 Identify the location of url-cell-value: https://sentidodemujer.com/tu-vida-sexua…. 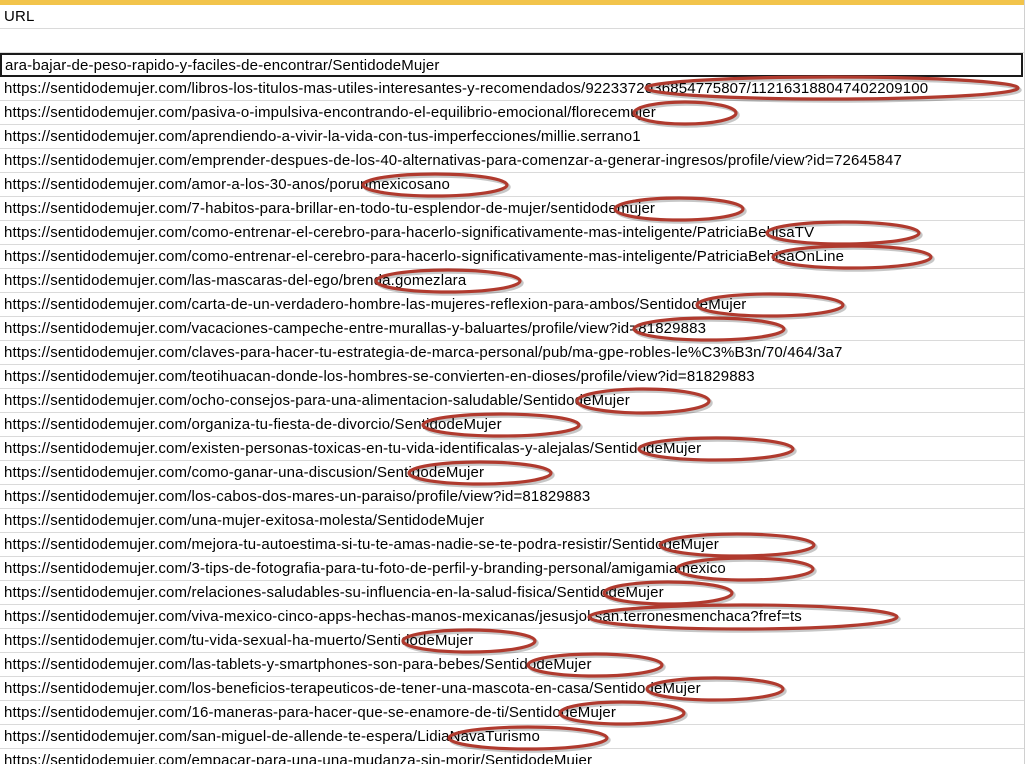
(239, 640).